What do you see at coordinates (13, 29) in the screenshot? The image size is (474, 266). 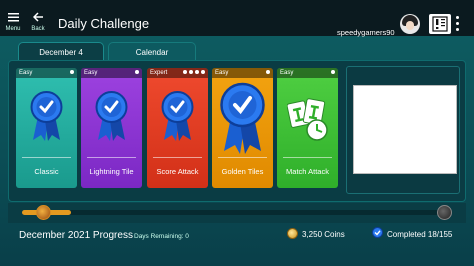 I see `menu-label: Menu` at bounding box center [13, 29].